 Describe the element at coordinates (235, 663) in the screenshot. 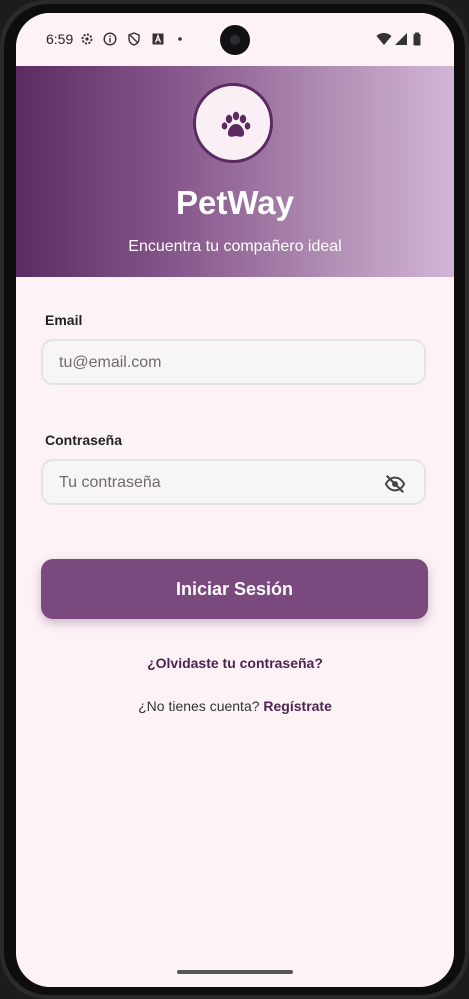

I see `forgot-password-link: ¿Olvidaste tu contraseña?` at that location.